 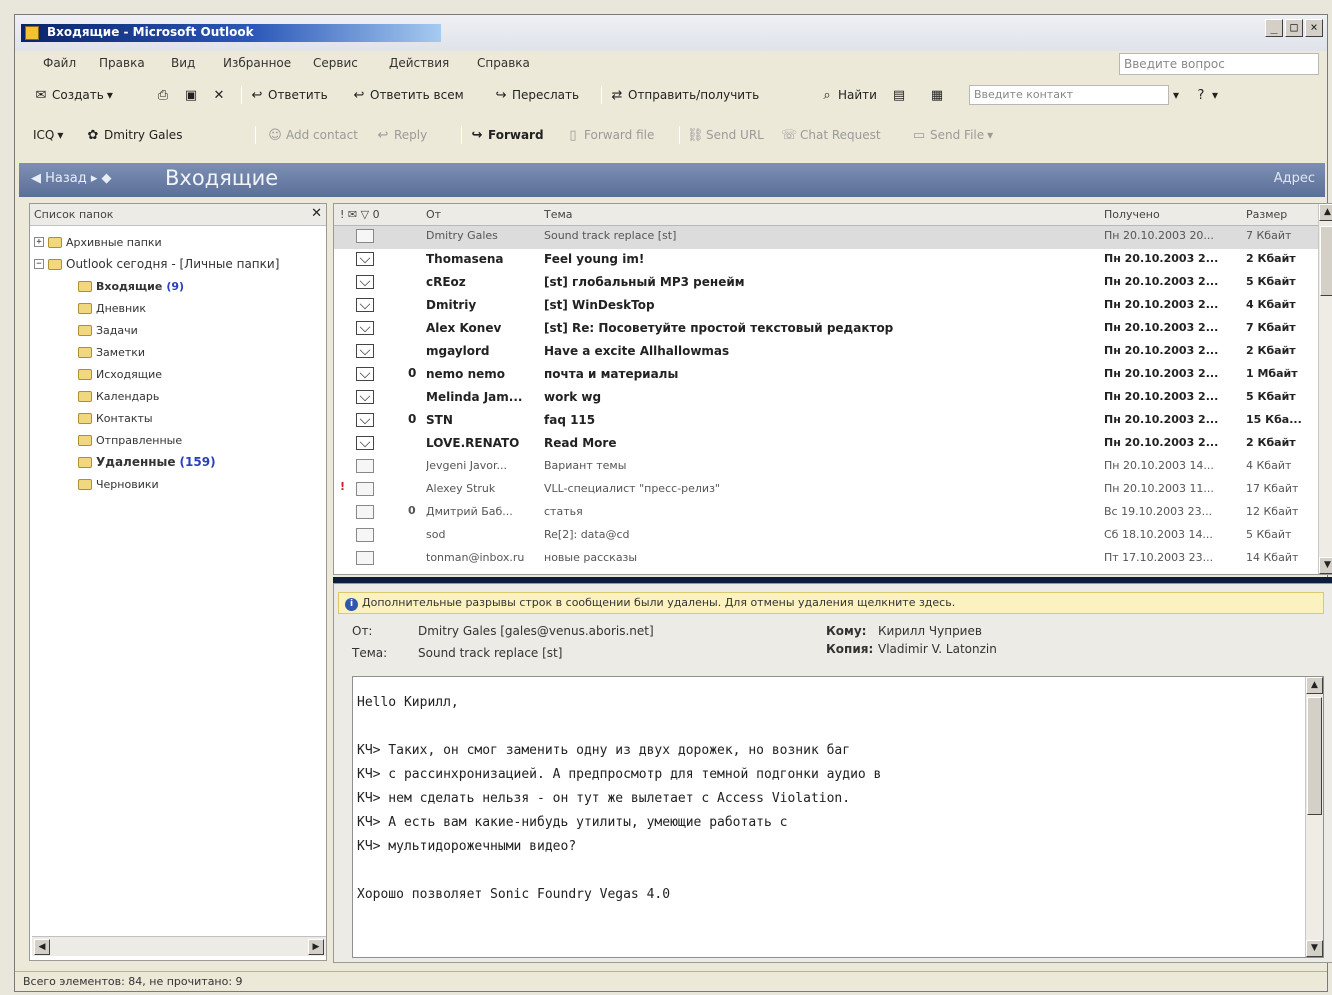 What do you see at coordinates (1205, 95) in the screenshot?
I see `help-button: ? ▾` at bounding box center [1205, 95].